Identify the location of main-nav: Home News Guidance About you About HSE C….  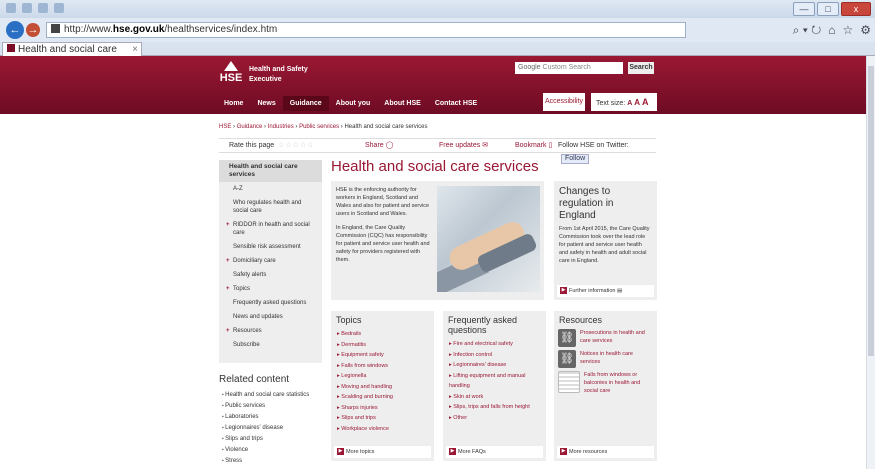
(350, 103).